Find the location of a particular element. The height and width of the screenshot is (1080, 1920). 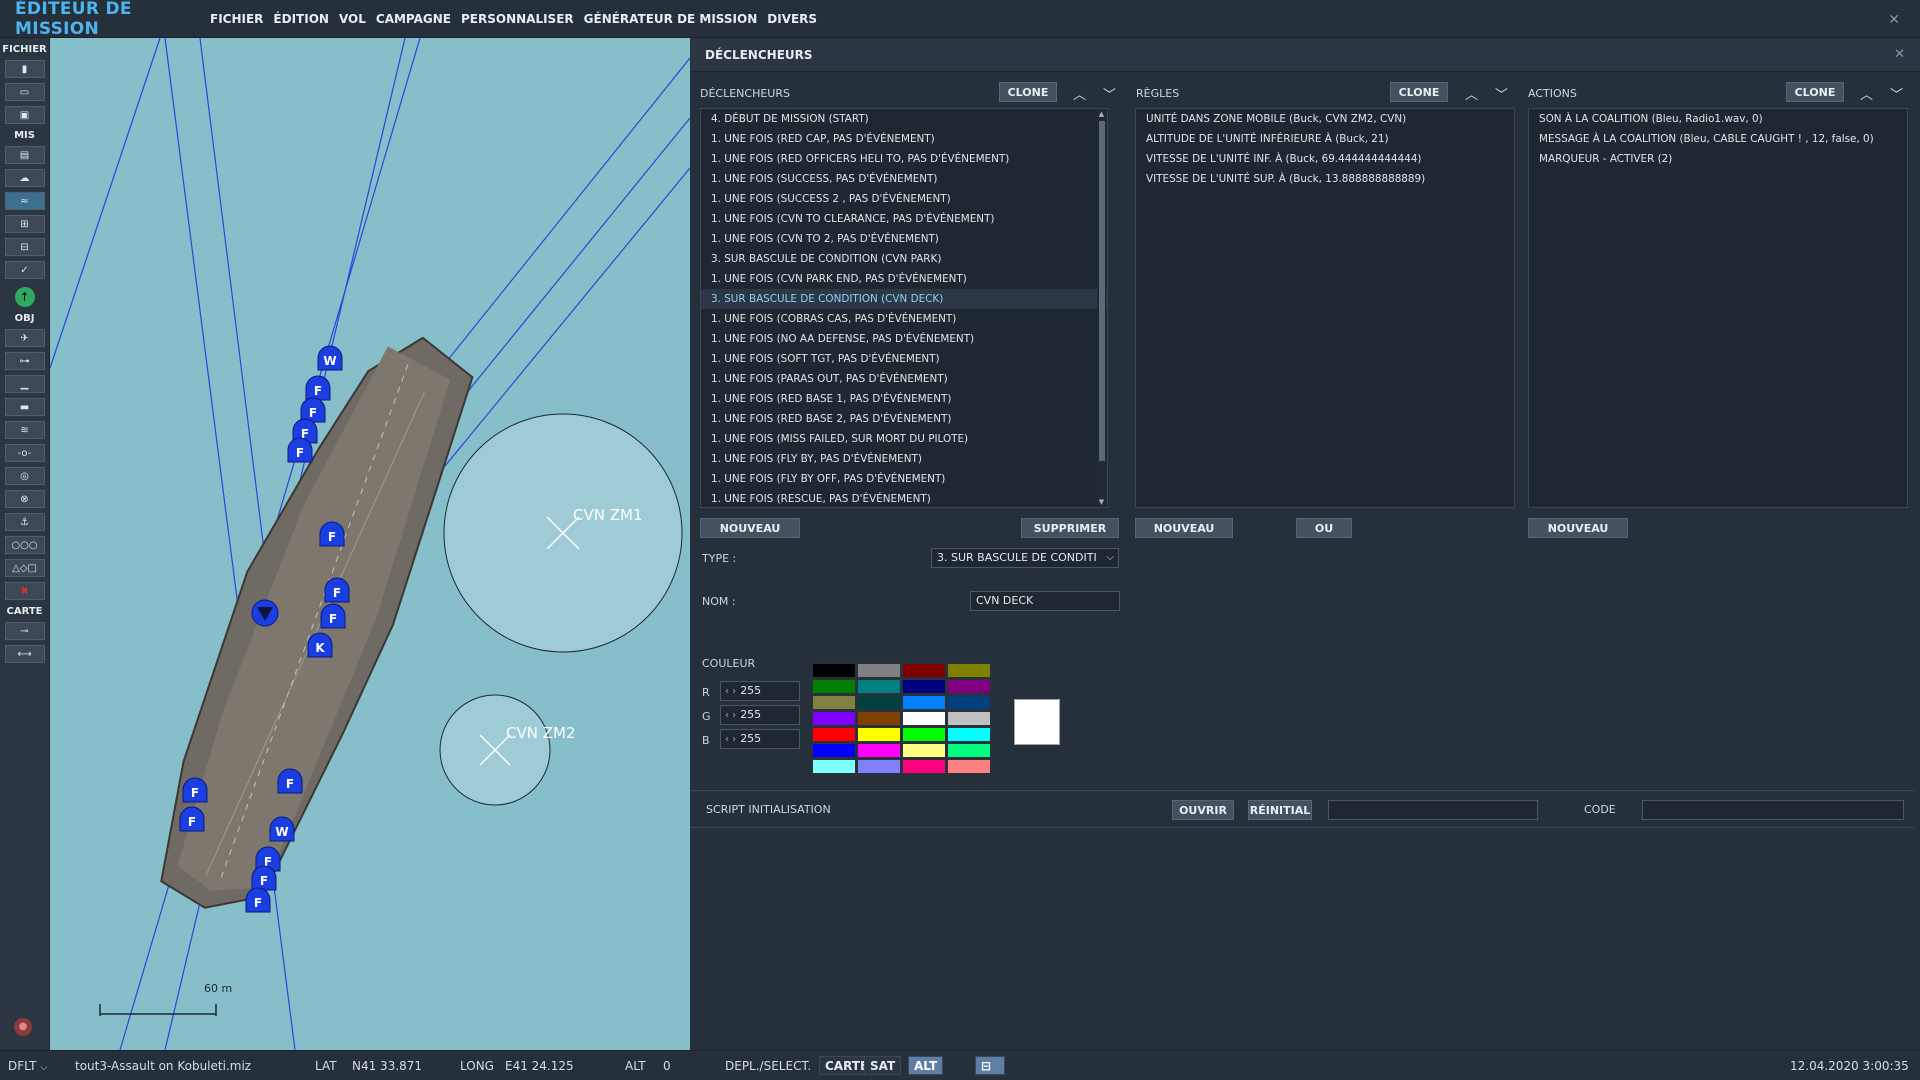

trigger-delete-button: SUPPRIMER is located at coordinates (1070, 528).